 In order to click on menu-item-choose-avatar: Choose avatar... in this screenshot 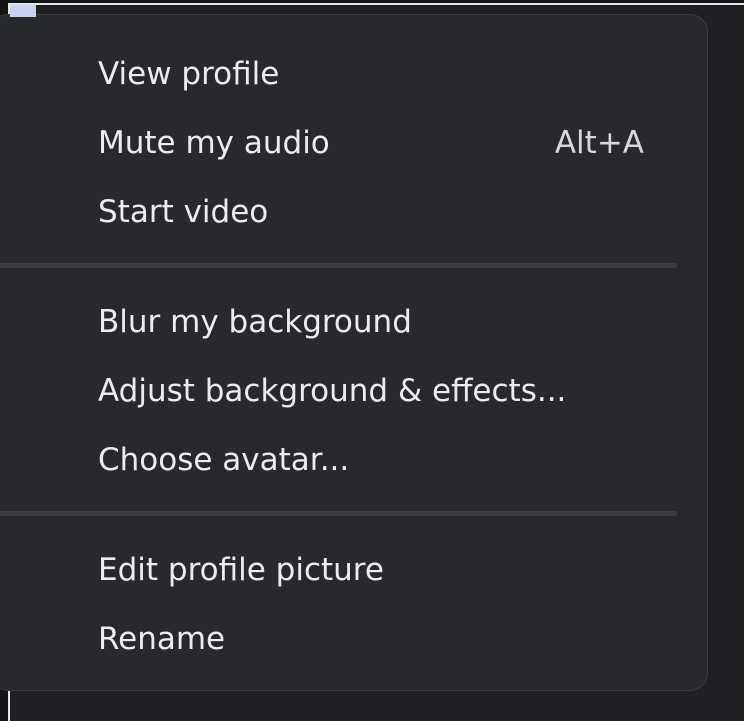, I will do `click(354, 460)`.